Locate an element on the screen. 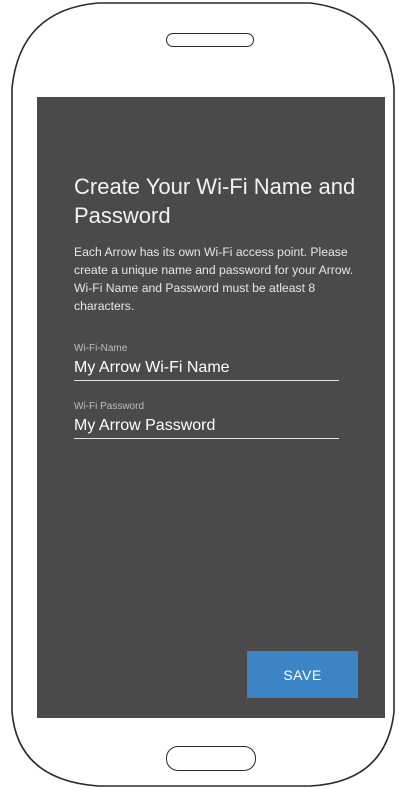  wifi-name-label: Wi-Fi-Name is located at coordinates (101, 348).